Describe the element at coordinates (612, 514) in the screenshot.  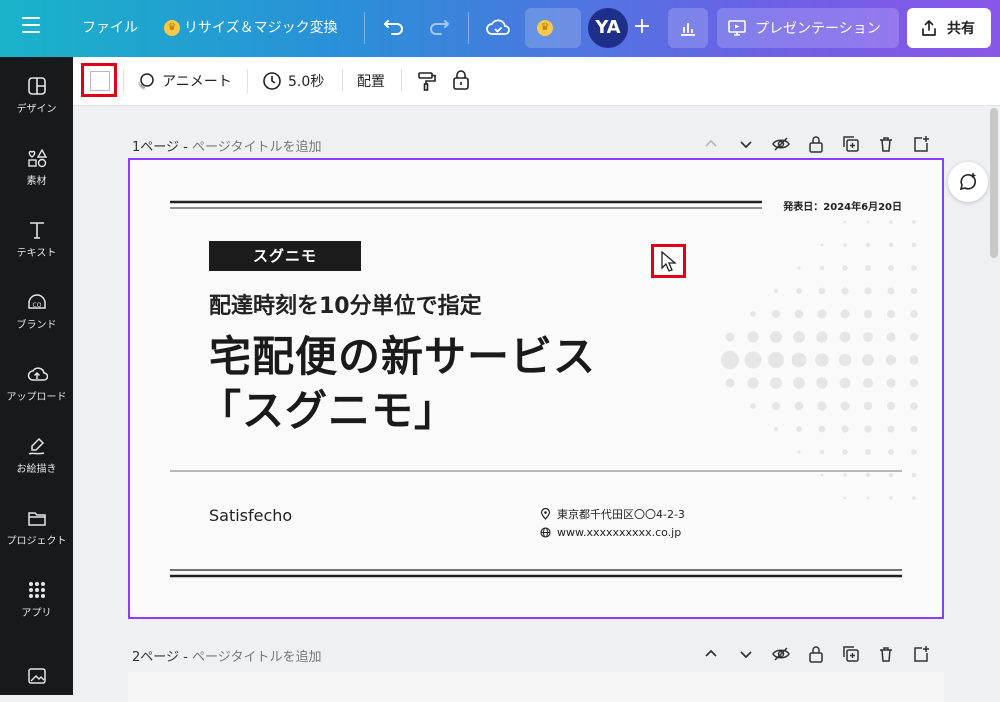
I see `address-line: 東京都千代田区〇〇4-2-3` at that location.